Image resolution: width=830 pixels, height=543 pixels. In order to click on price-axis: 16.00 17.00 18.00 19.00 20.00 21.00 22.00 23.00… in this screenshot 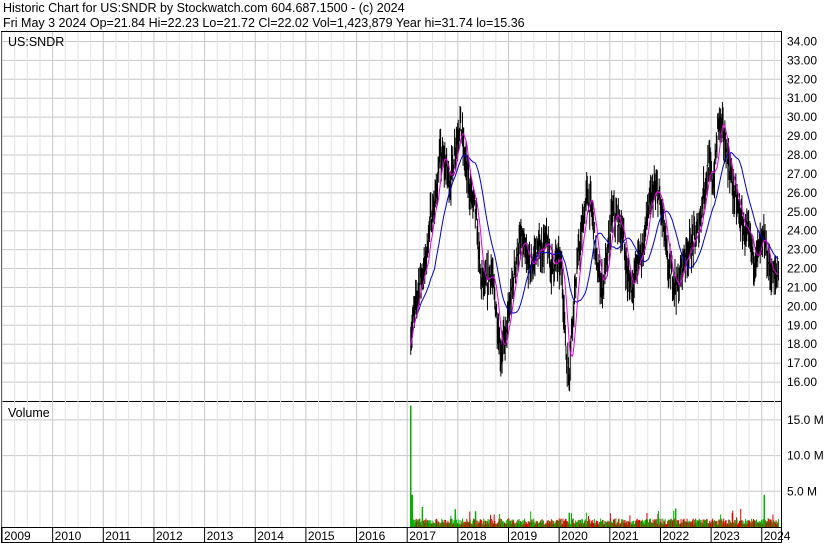, I will do `click(802, 211)`.